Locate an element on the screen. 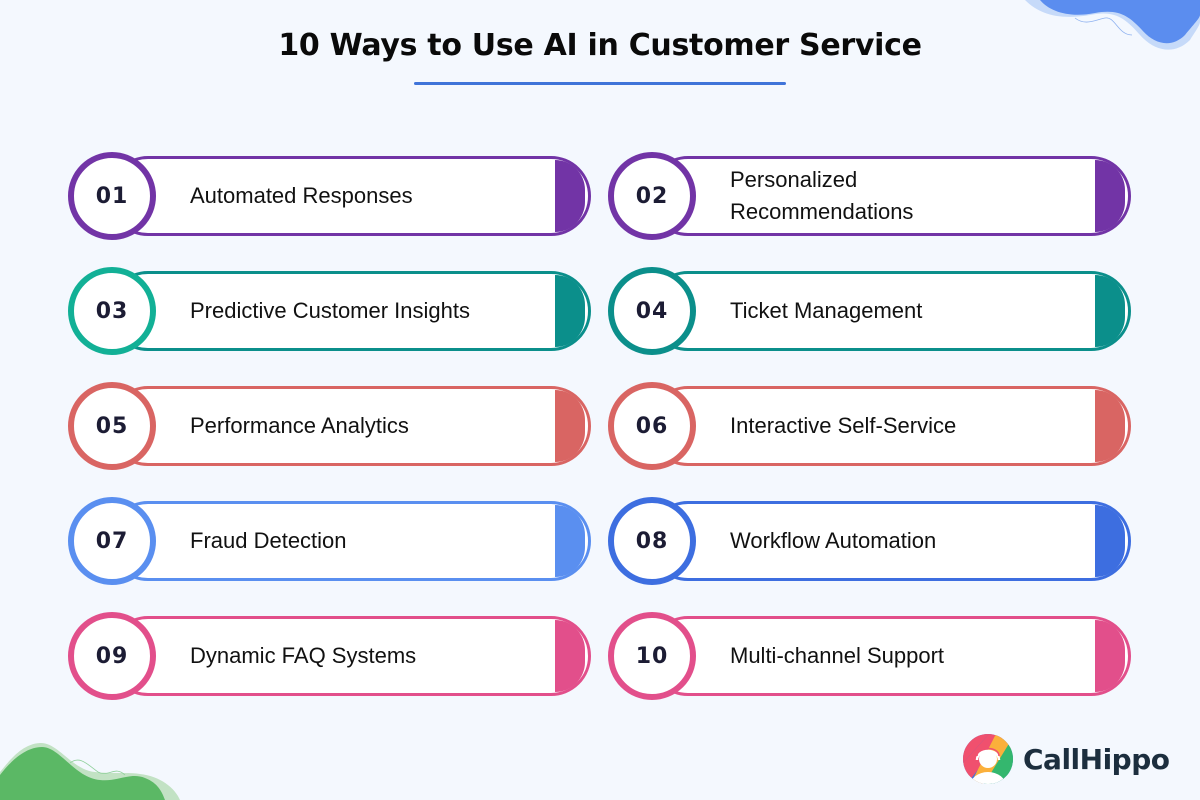 The image size is (1200, 800). item-number-badge: 01 is located at coordinates (112, 196).